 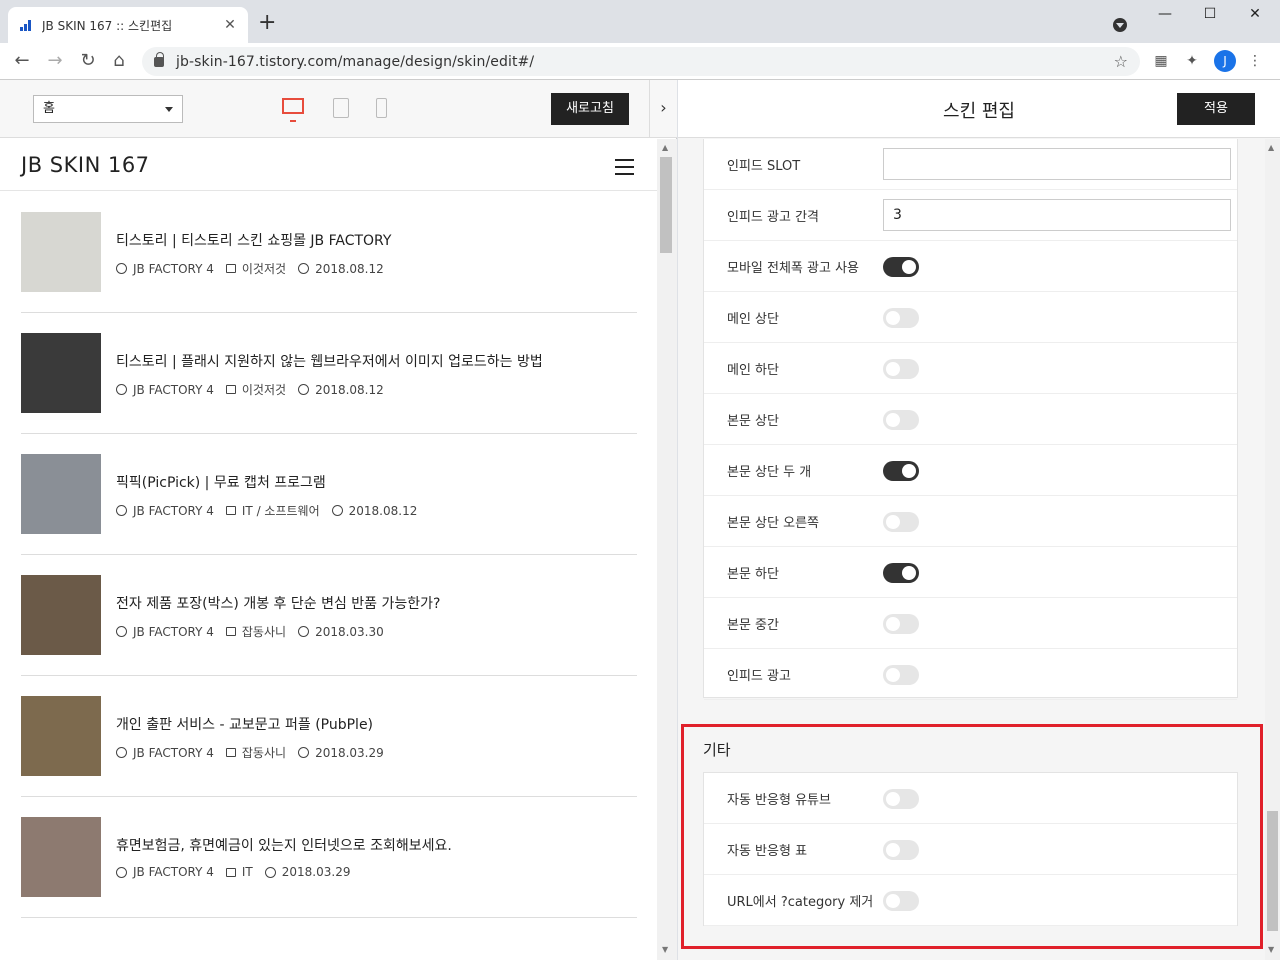 What do you see at coordinates (381, 108) in the screenshot?
I see `mobile-view-icon` at bounding box center [381, 108].